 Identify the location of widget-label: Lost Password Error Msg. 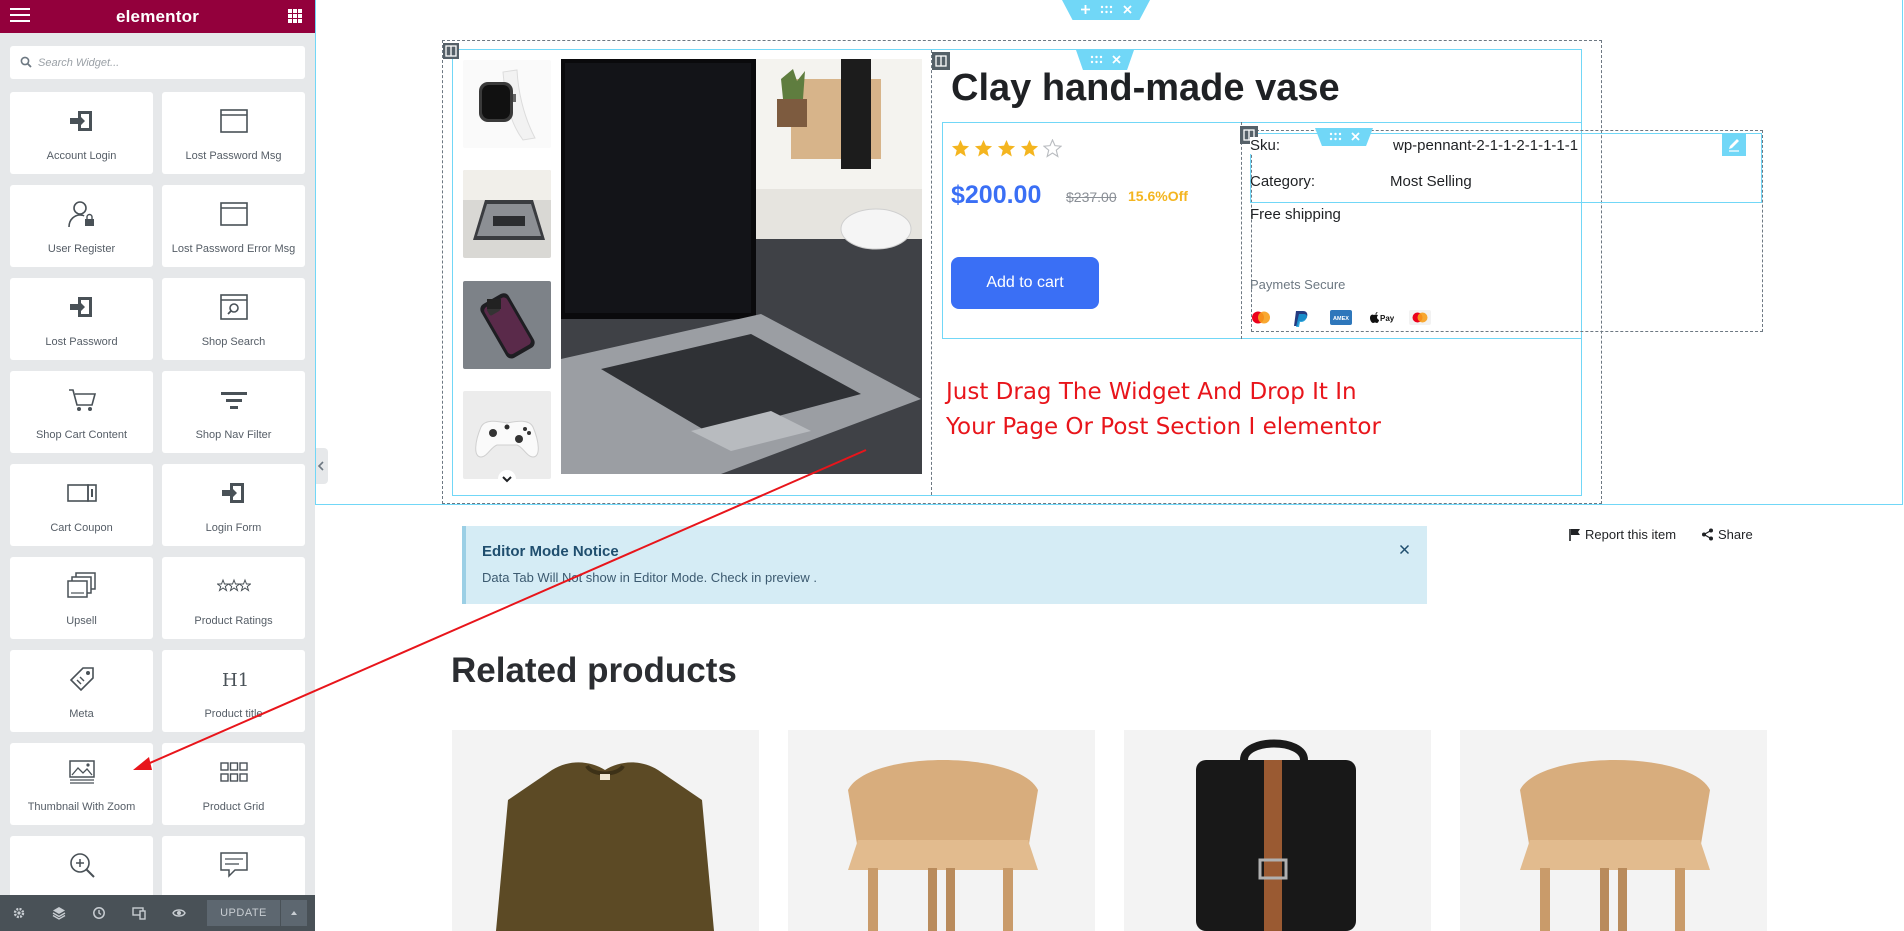
(233, 249).